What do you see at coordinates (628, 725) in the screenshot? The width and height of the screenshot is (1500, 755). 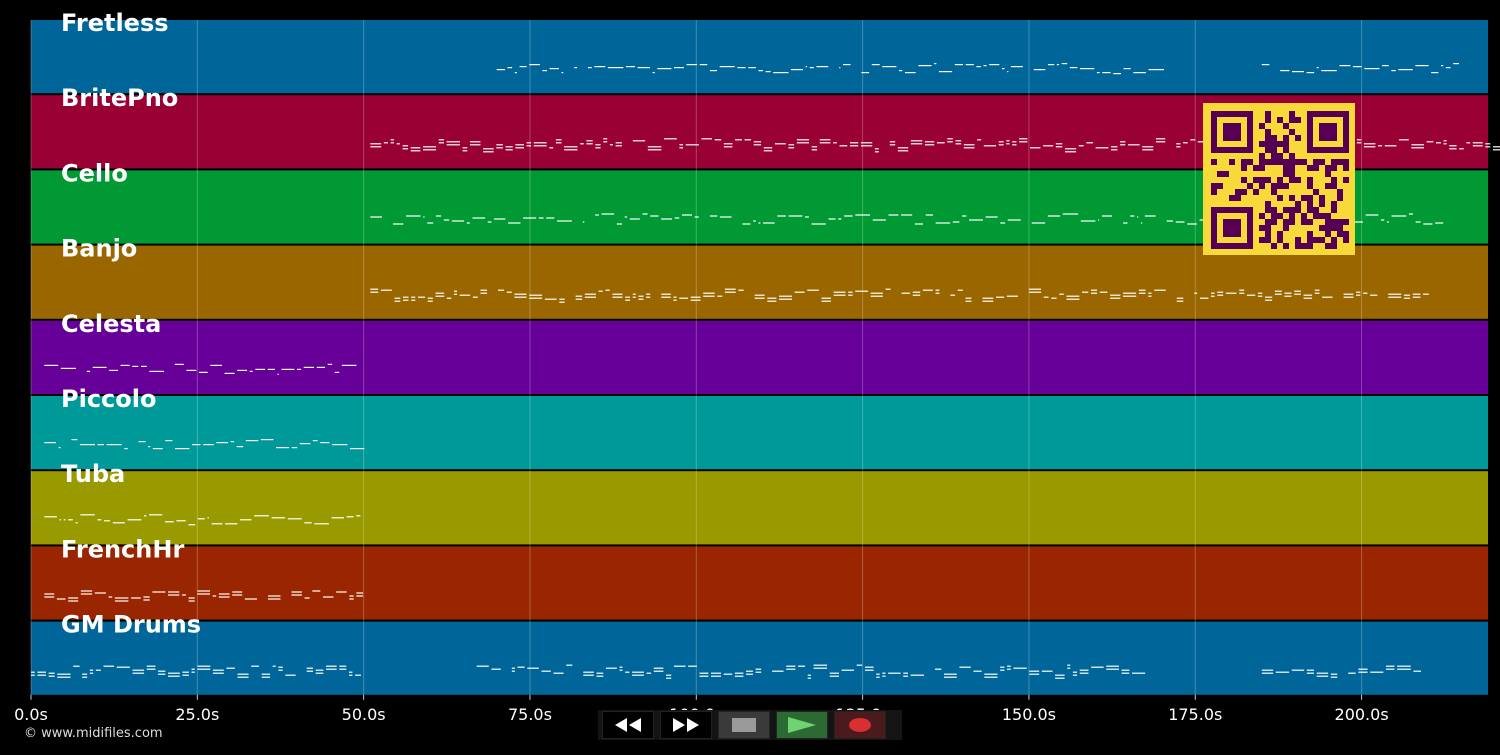 I see `rewind-button` at bounding box center [628, 725].